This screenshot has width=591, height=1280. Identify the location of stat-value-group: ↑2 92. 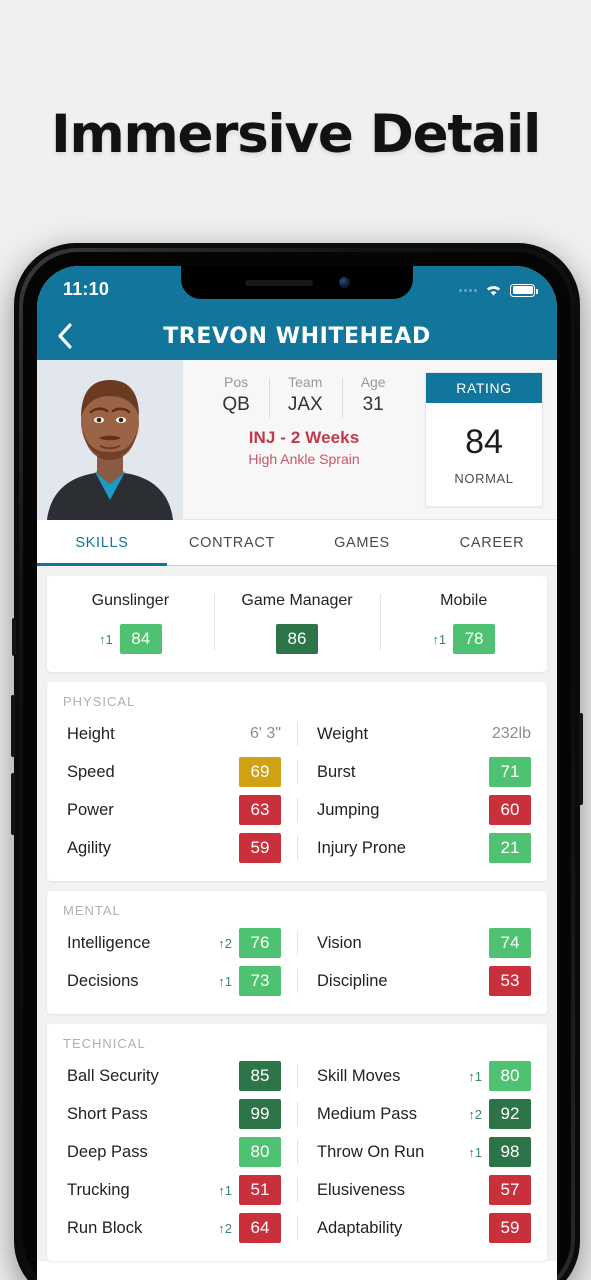
(499, 1114).